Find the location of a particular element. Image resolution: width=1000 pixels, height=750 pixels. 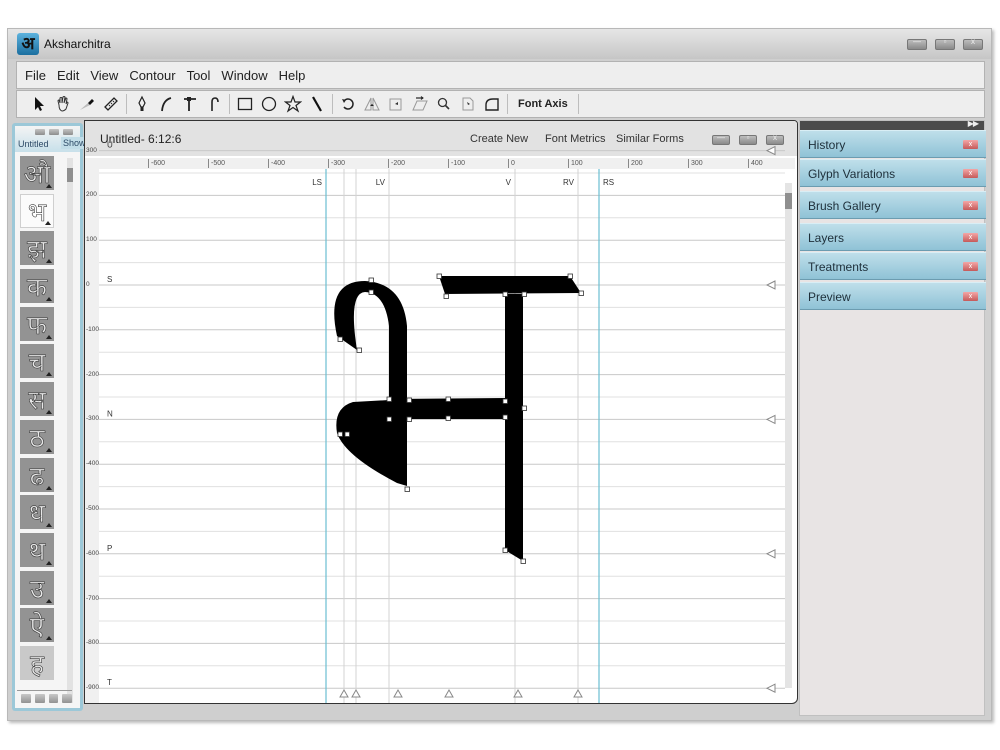

menu-view: View is located at coordinates (104, 75).